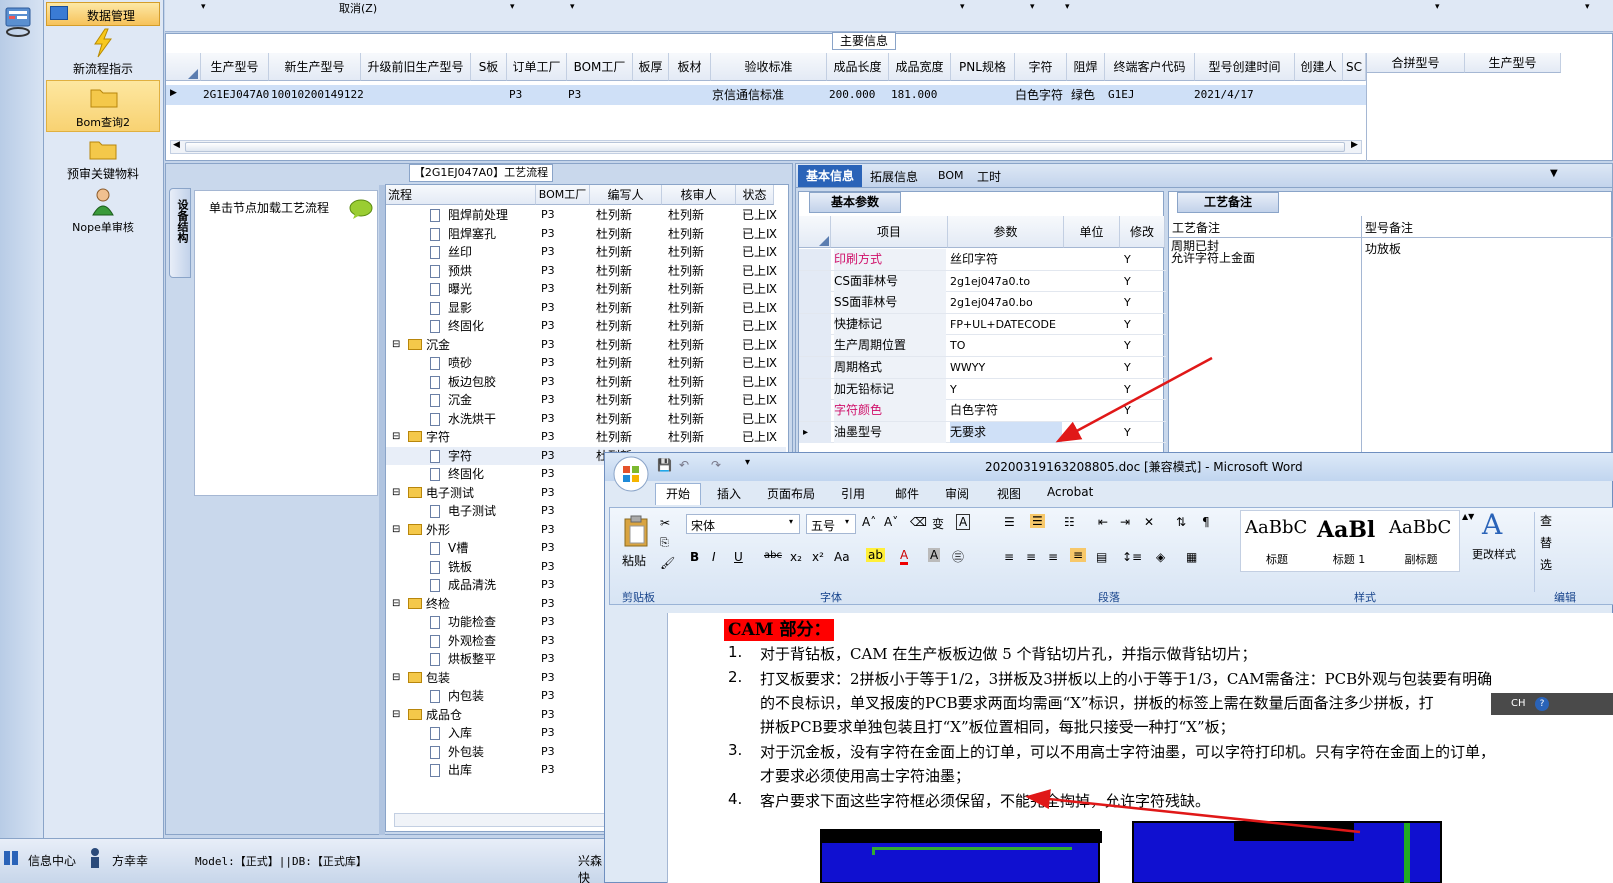  What do you see at coordinates (891, 522) in the screenshot?
I see `shrink-font-icon: A˅` at bounding box center [891, 522].